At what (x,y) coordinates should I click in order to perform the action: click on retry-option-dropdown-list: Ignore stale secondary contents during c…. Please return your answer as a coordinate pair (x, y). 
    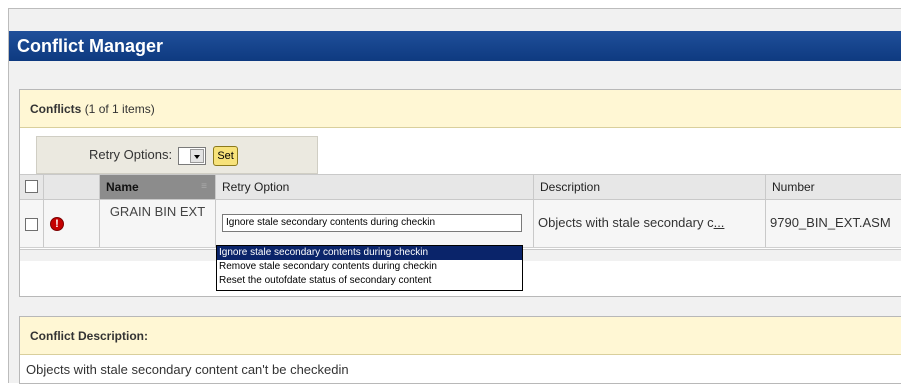
    Looking at the image, I should click on (369, 268).